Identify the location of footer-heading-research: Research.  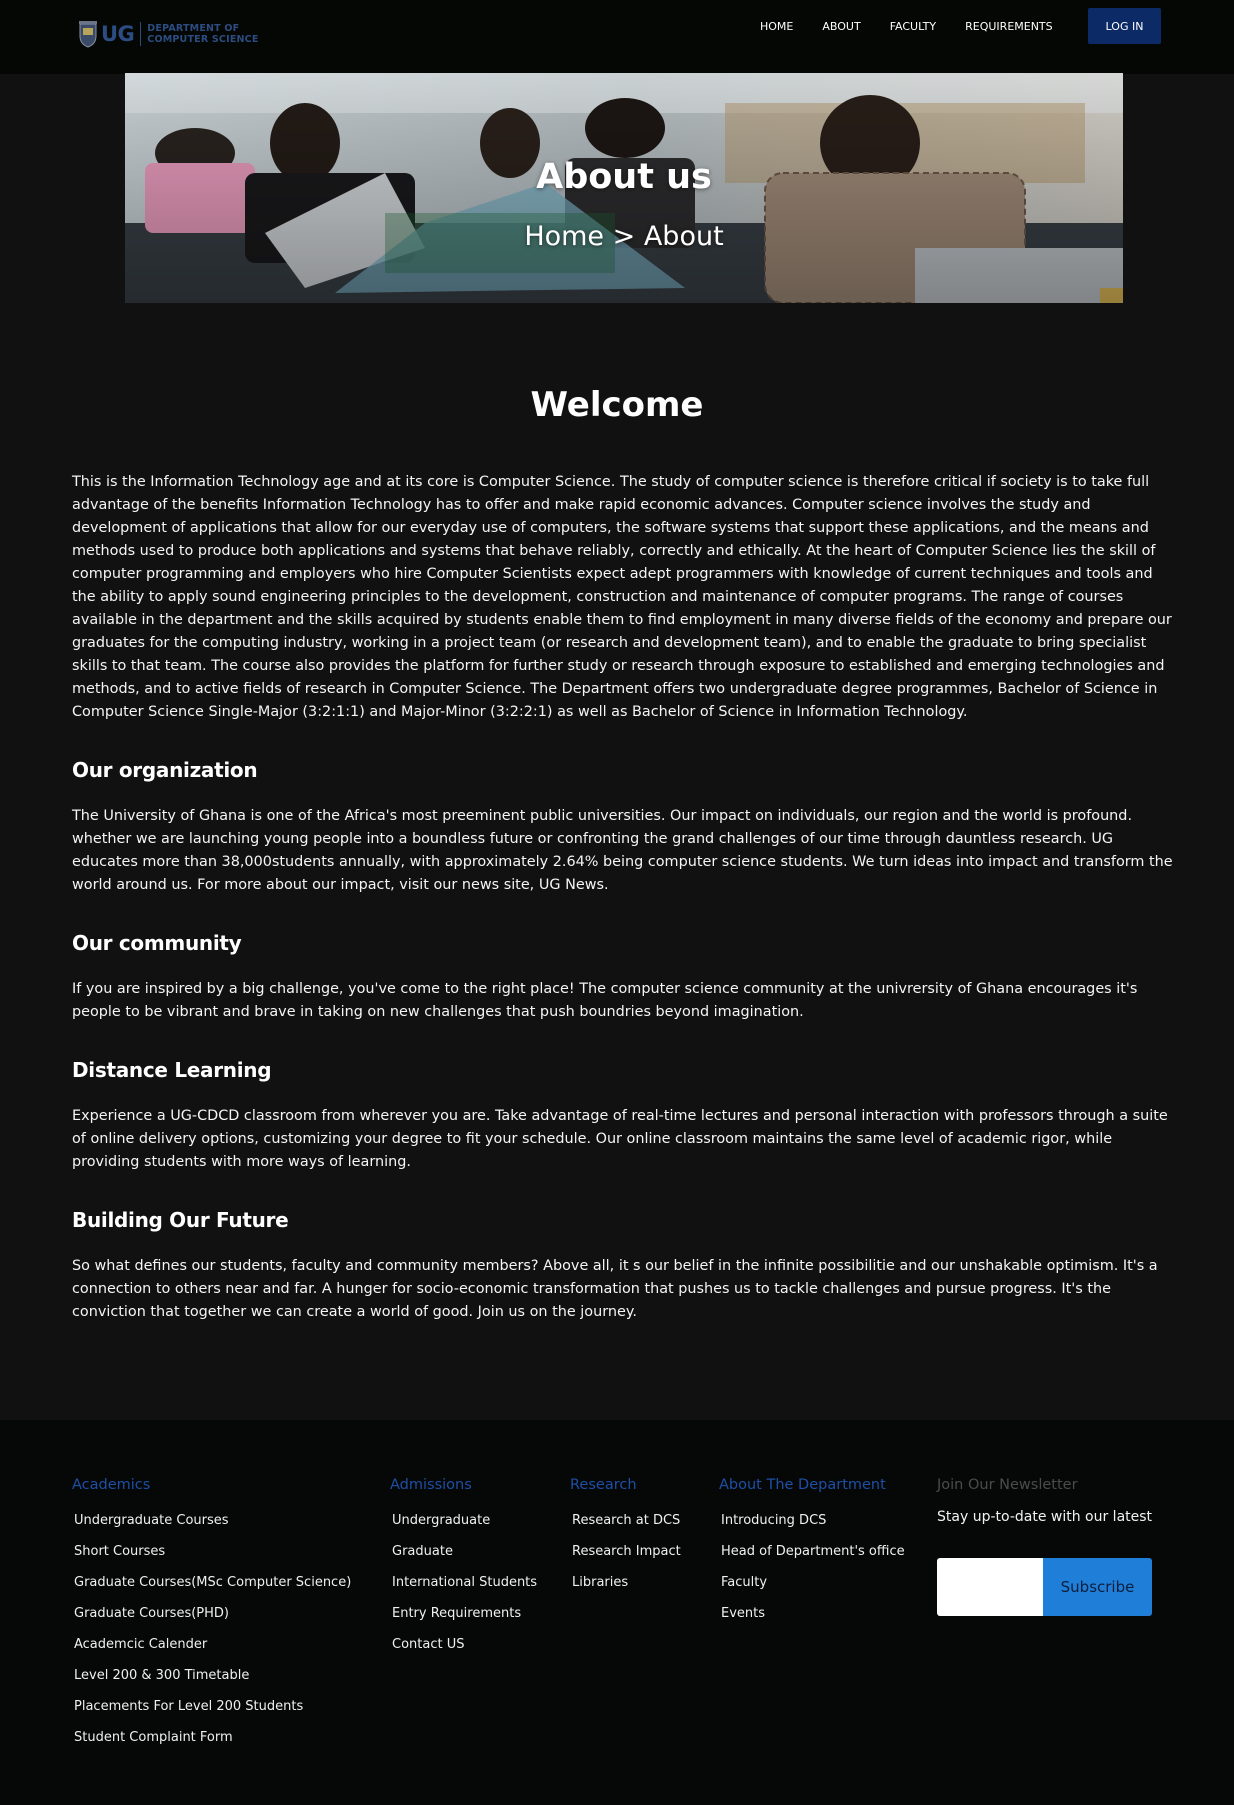
(603, 1485).